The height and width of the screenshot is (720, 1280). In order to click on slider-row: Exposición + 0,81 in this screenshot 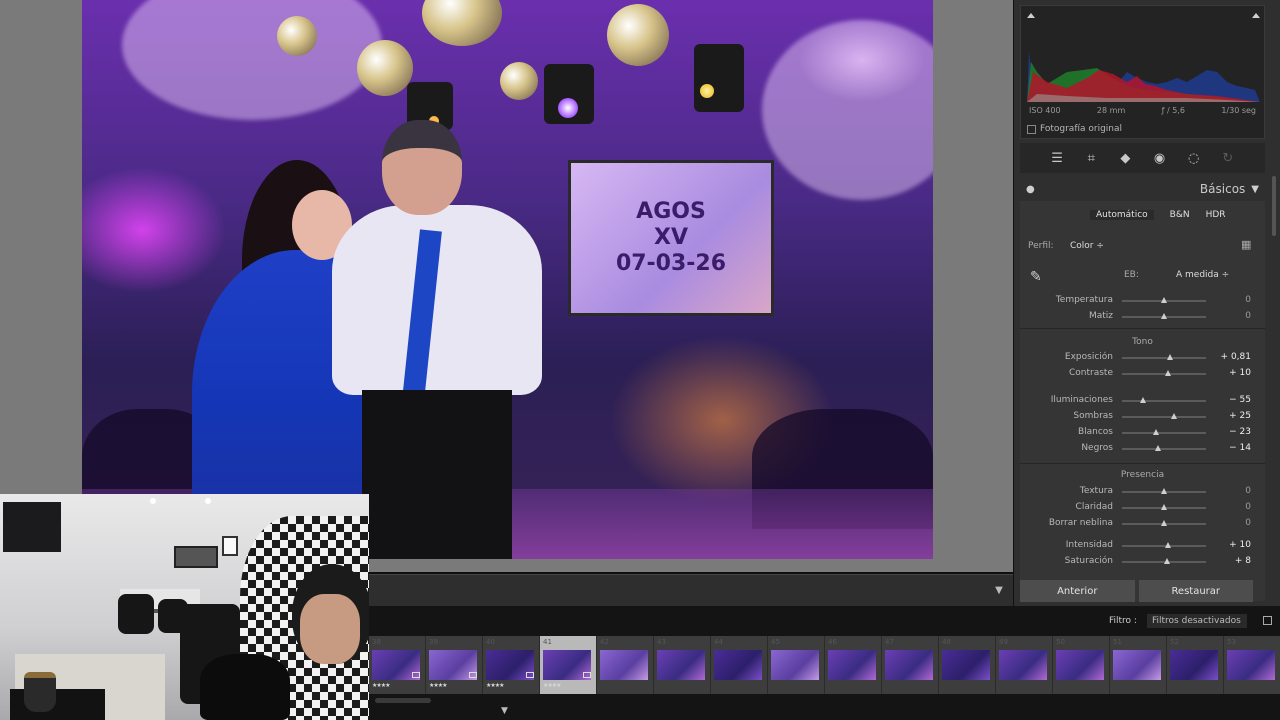, I will do `click(1142, 358)`.